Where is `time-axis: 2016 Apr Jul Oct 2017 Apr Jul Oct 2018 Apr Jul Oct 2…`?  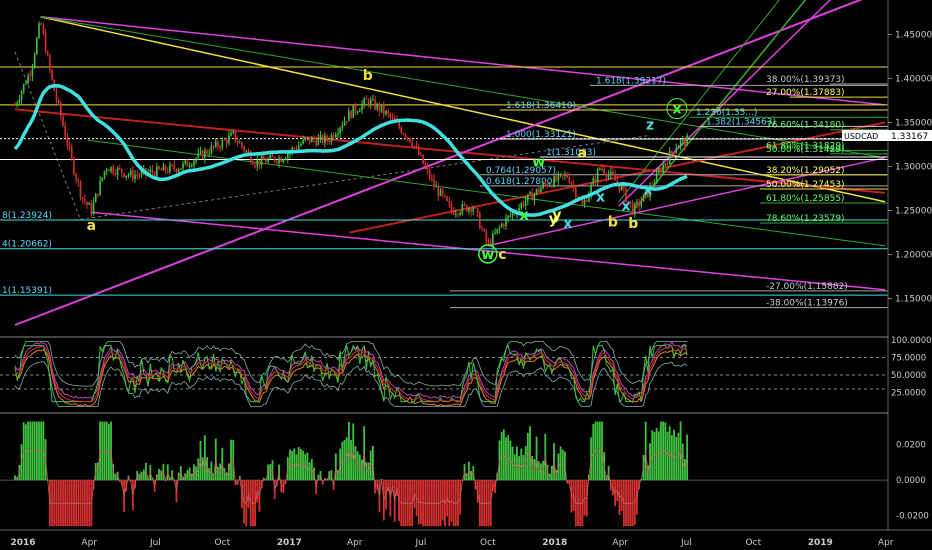
time-axis: 2016 Apr Jul Oct 2017 Apr Jul Oct 2018 Apr Jul Oct 2… is located at coordinates (466, 538).